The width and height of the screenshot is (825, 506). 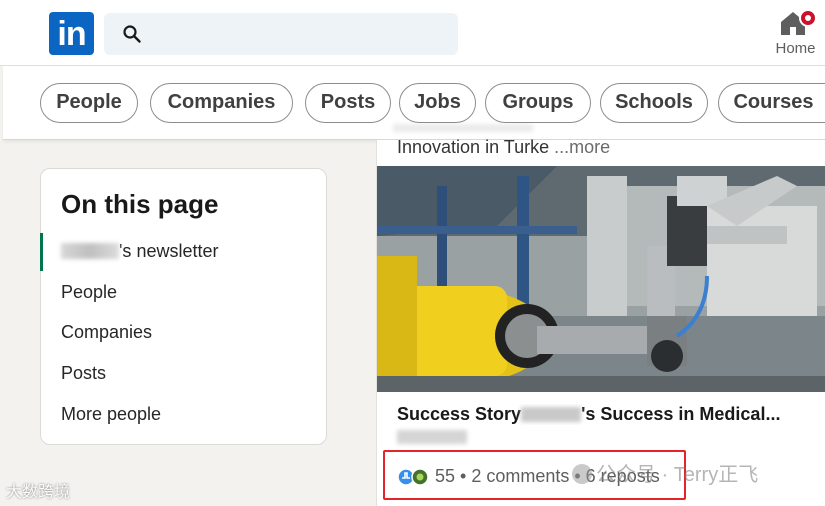 I want to click on sidebar-item-newsletter: 's newsletter, so click(x=139, y=251).